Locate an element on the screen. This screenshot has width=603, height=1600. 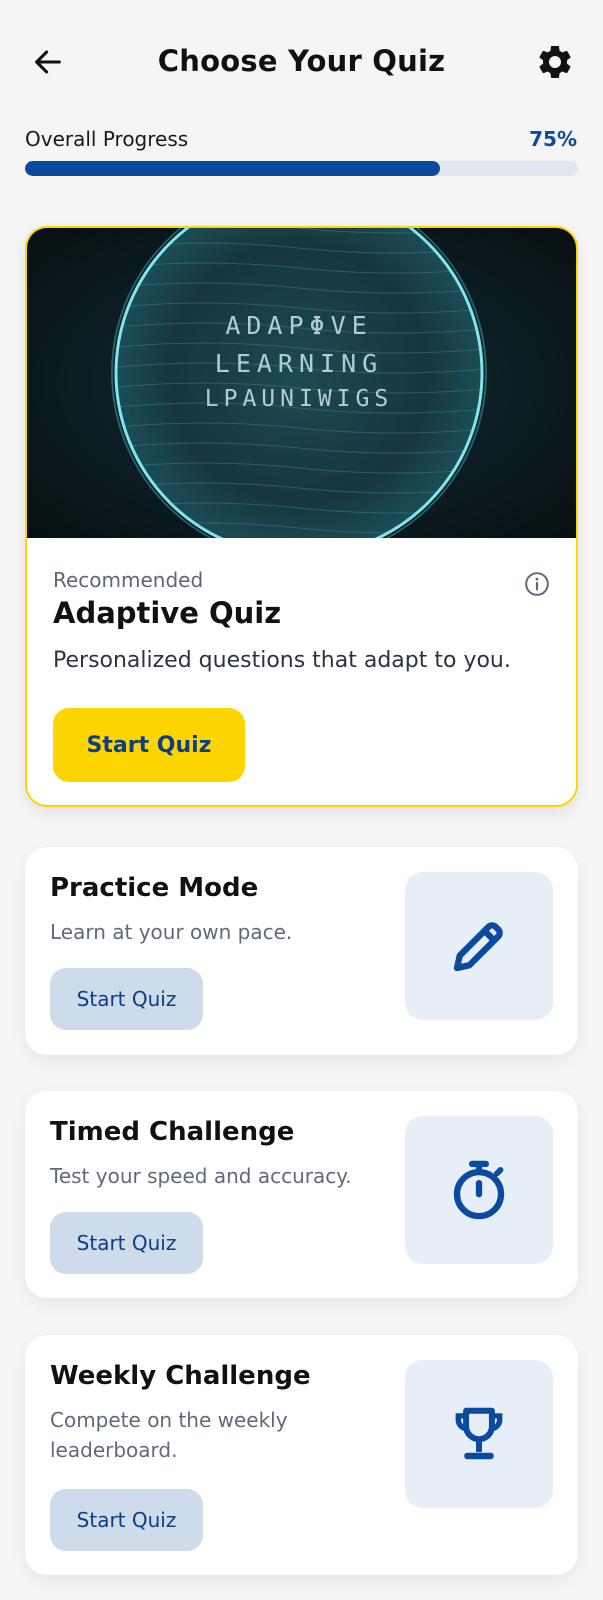
start-weekly-quiz-button: Start Quiz is located at coordinates (126, 1520).